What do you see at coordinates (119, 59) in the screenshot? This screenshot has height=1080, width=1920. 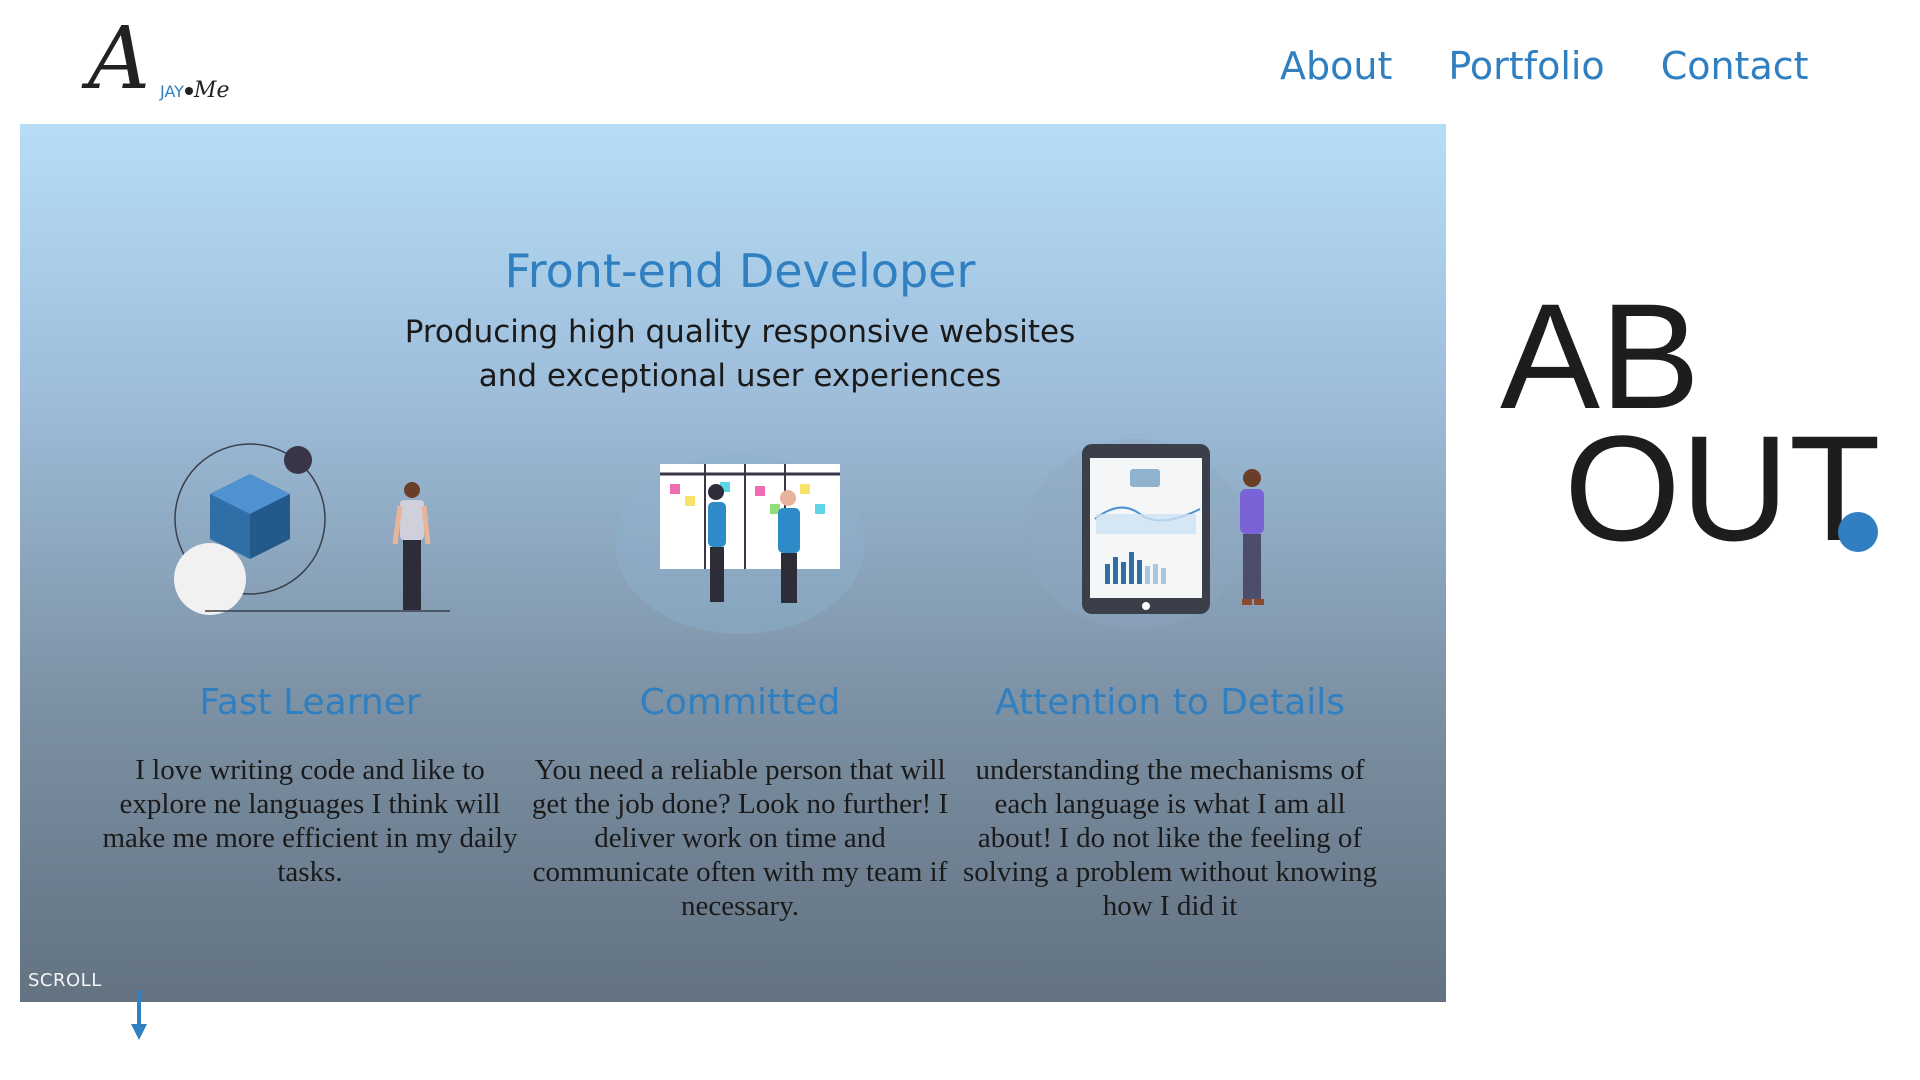 I see `logo-monogram: A` at bounding box center [119, 59].